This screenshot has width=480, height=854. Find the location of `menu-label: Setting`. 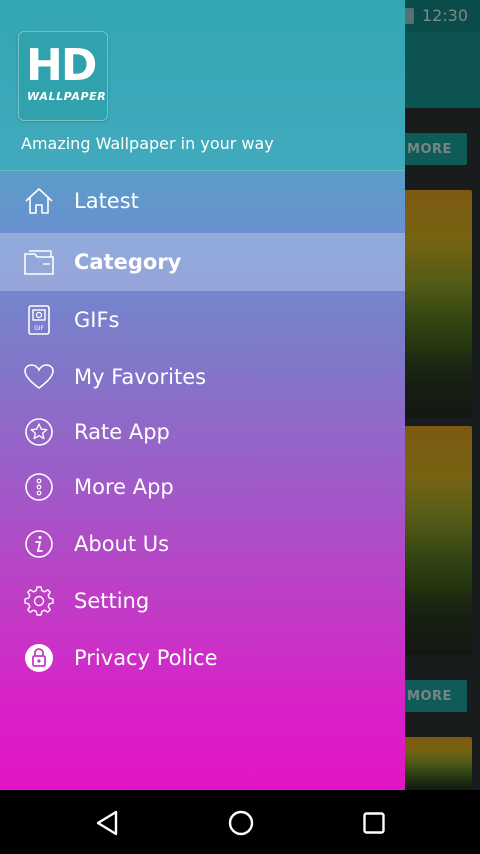

menu-label: Setting is located at coordinates (112, 601).